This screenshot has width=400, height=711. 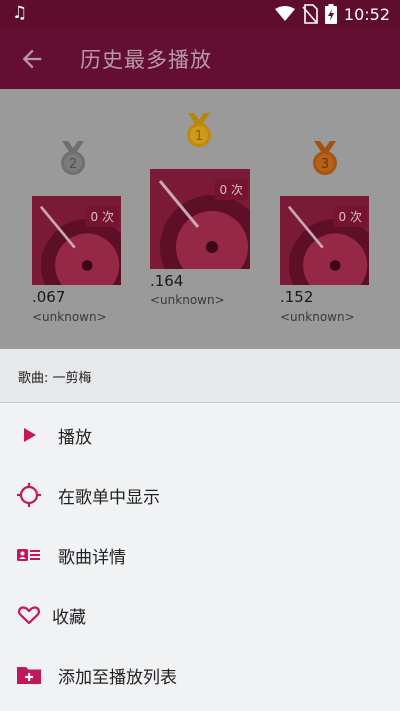 I want to click on menu-item-label: 在歌单中显示, so click(x=109, y=498).